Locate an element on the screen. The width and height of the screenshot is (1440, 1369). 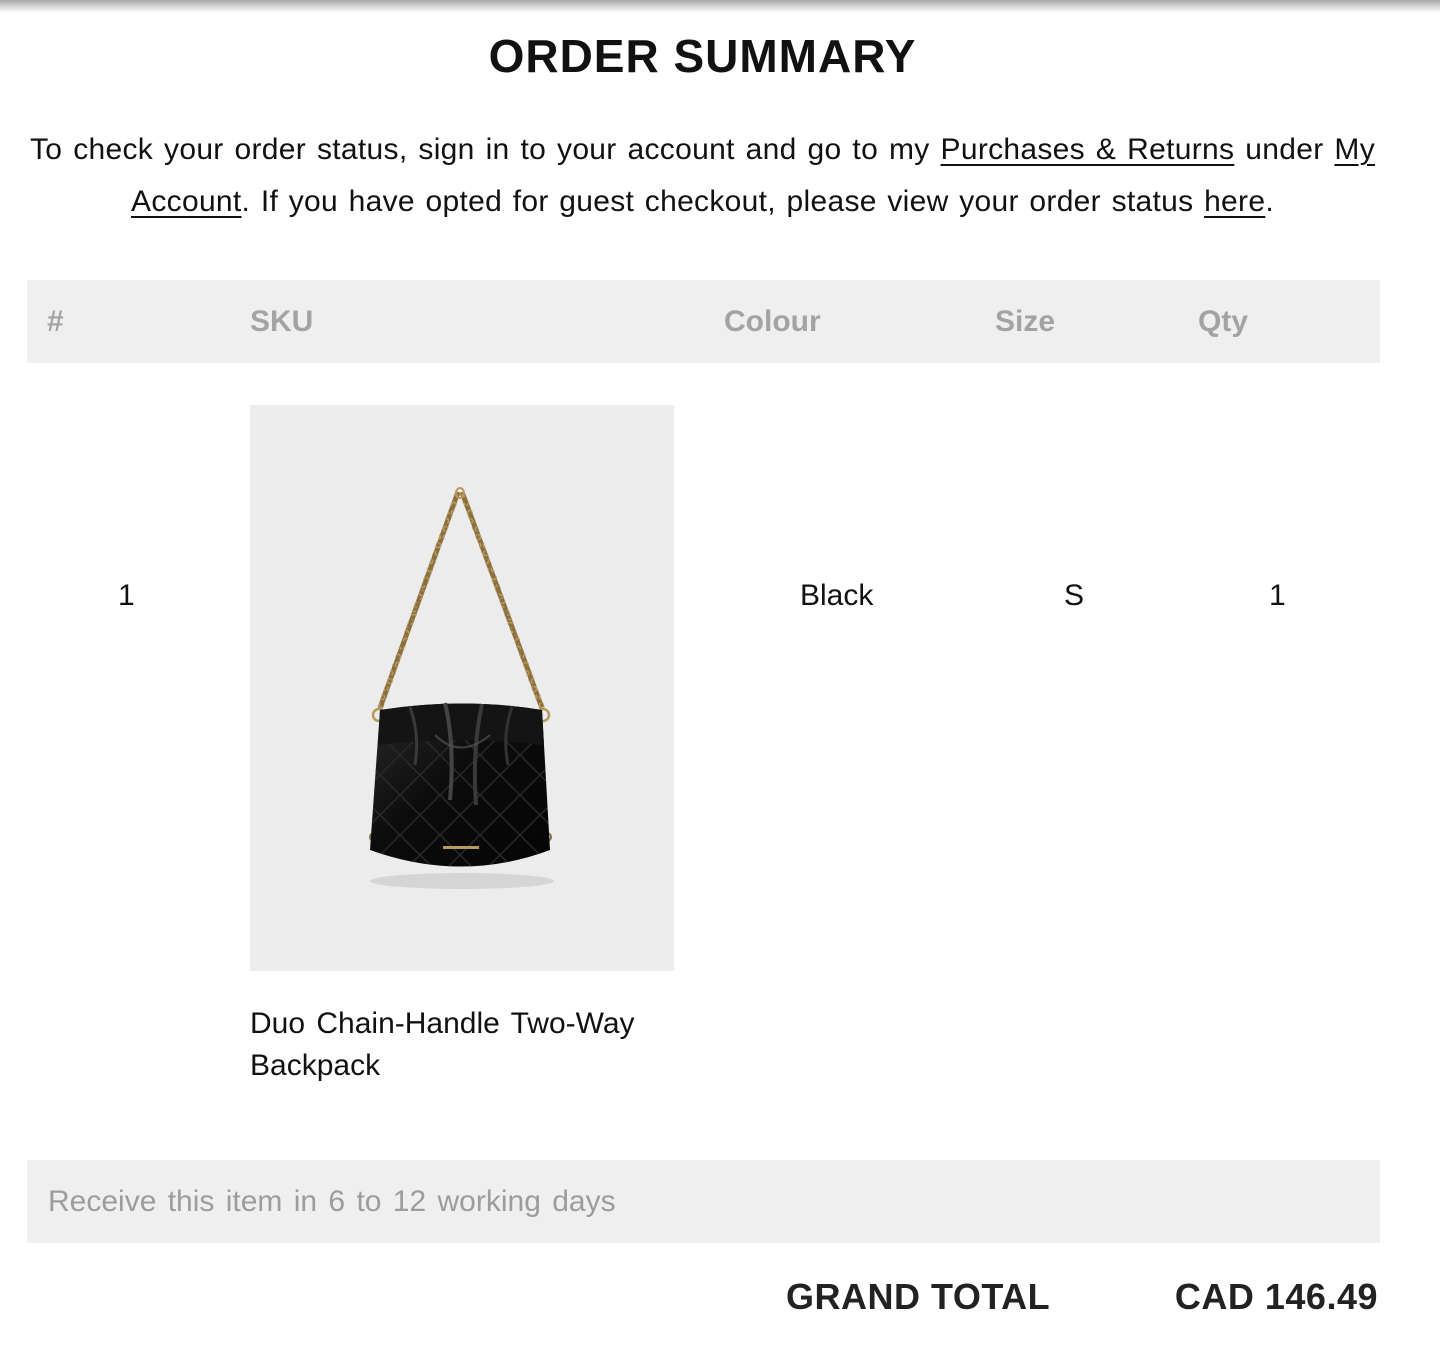
order-table-header: # SKU Colour Size Qty is located at coordinates (703, 321).